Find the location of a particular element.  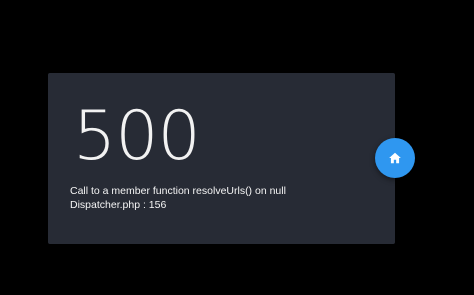

error-location: Dispatcher.php : 156 is located at coordinates (118, 205).